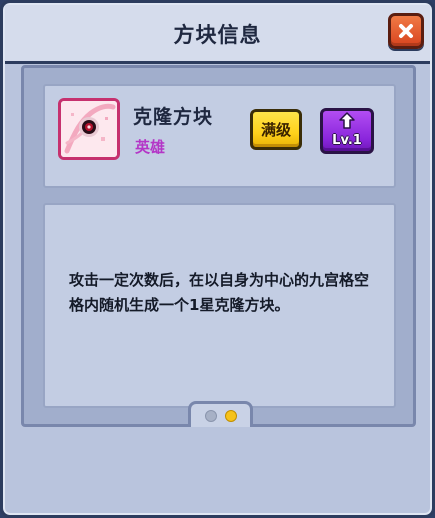  I want to click on max-level-label: 满级, so click(275, 130).